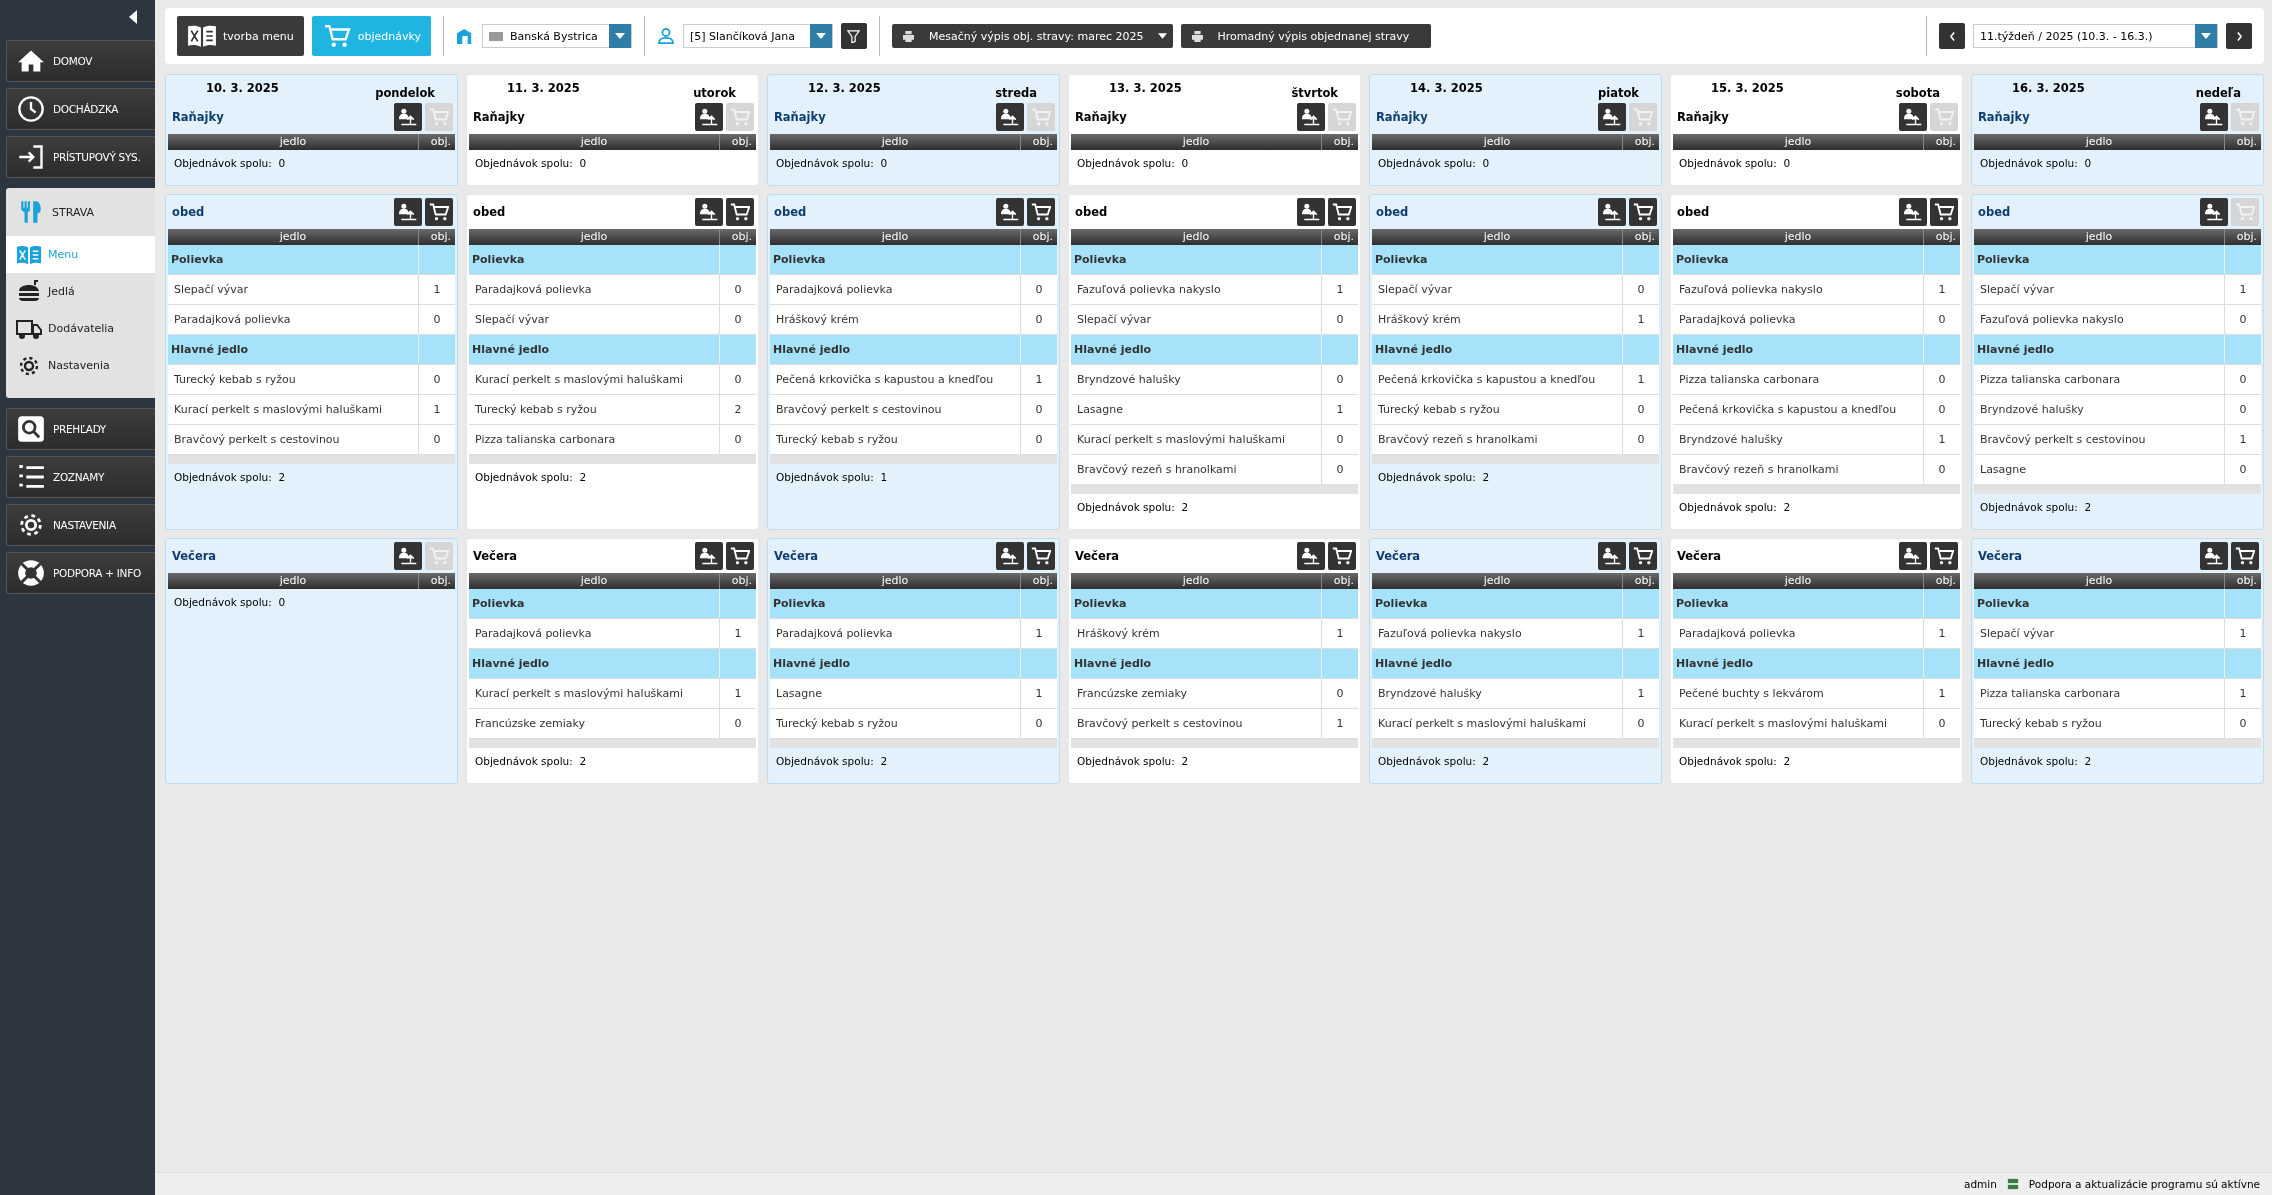  What do you see at coordinates (1798, 409) in the screenshot?
I see `food-cell: Pečená krkovička s kapustou a knedľou` at bounding box center [1798, 409].